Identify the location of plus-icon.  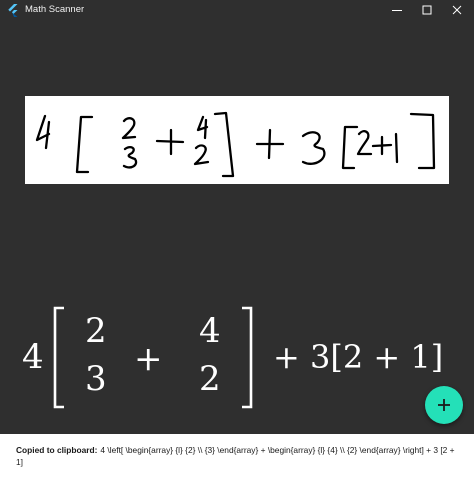
(444, 405).